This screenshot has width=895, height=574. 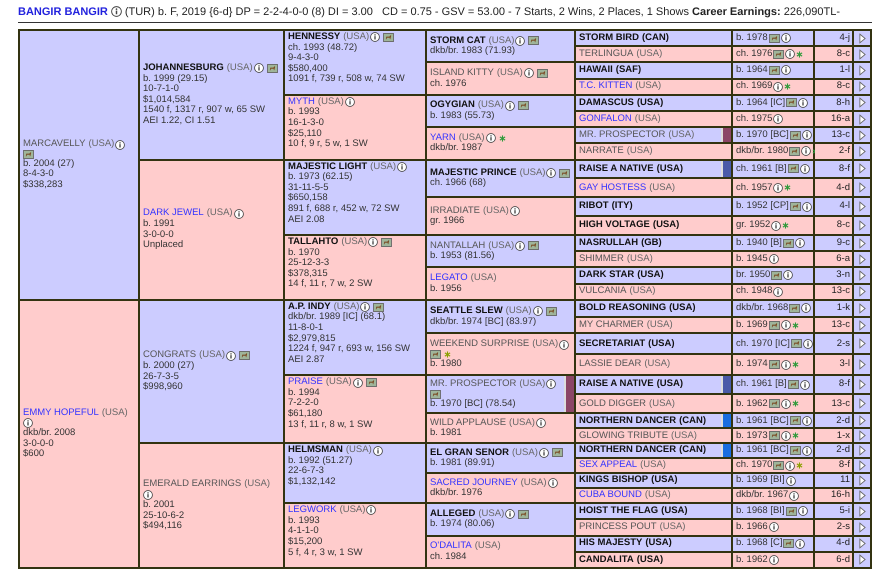 I want to click on horse-name-link: BANGIR BANGIR, so click(x=63, y=12).